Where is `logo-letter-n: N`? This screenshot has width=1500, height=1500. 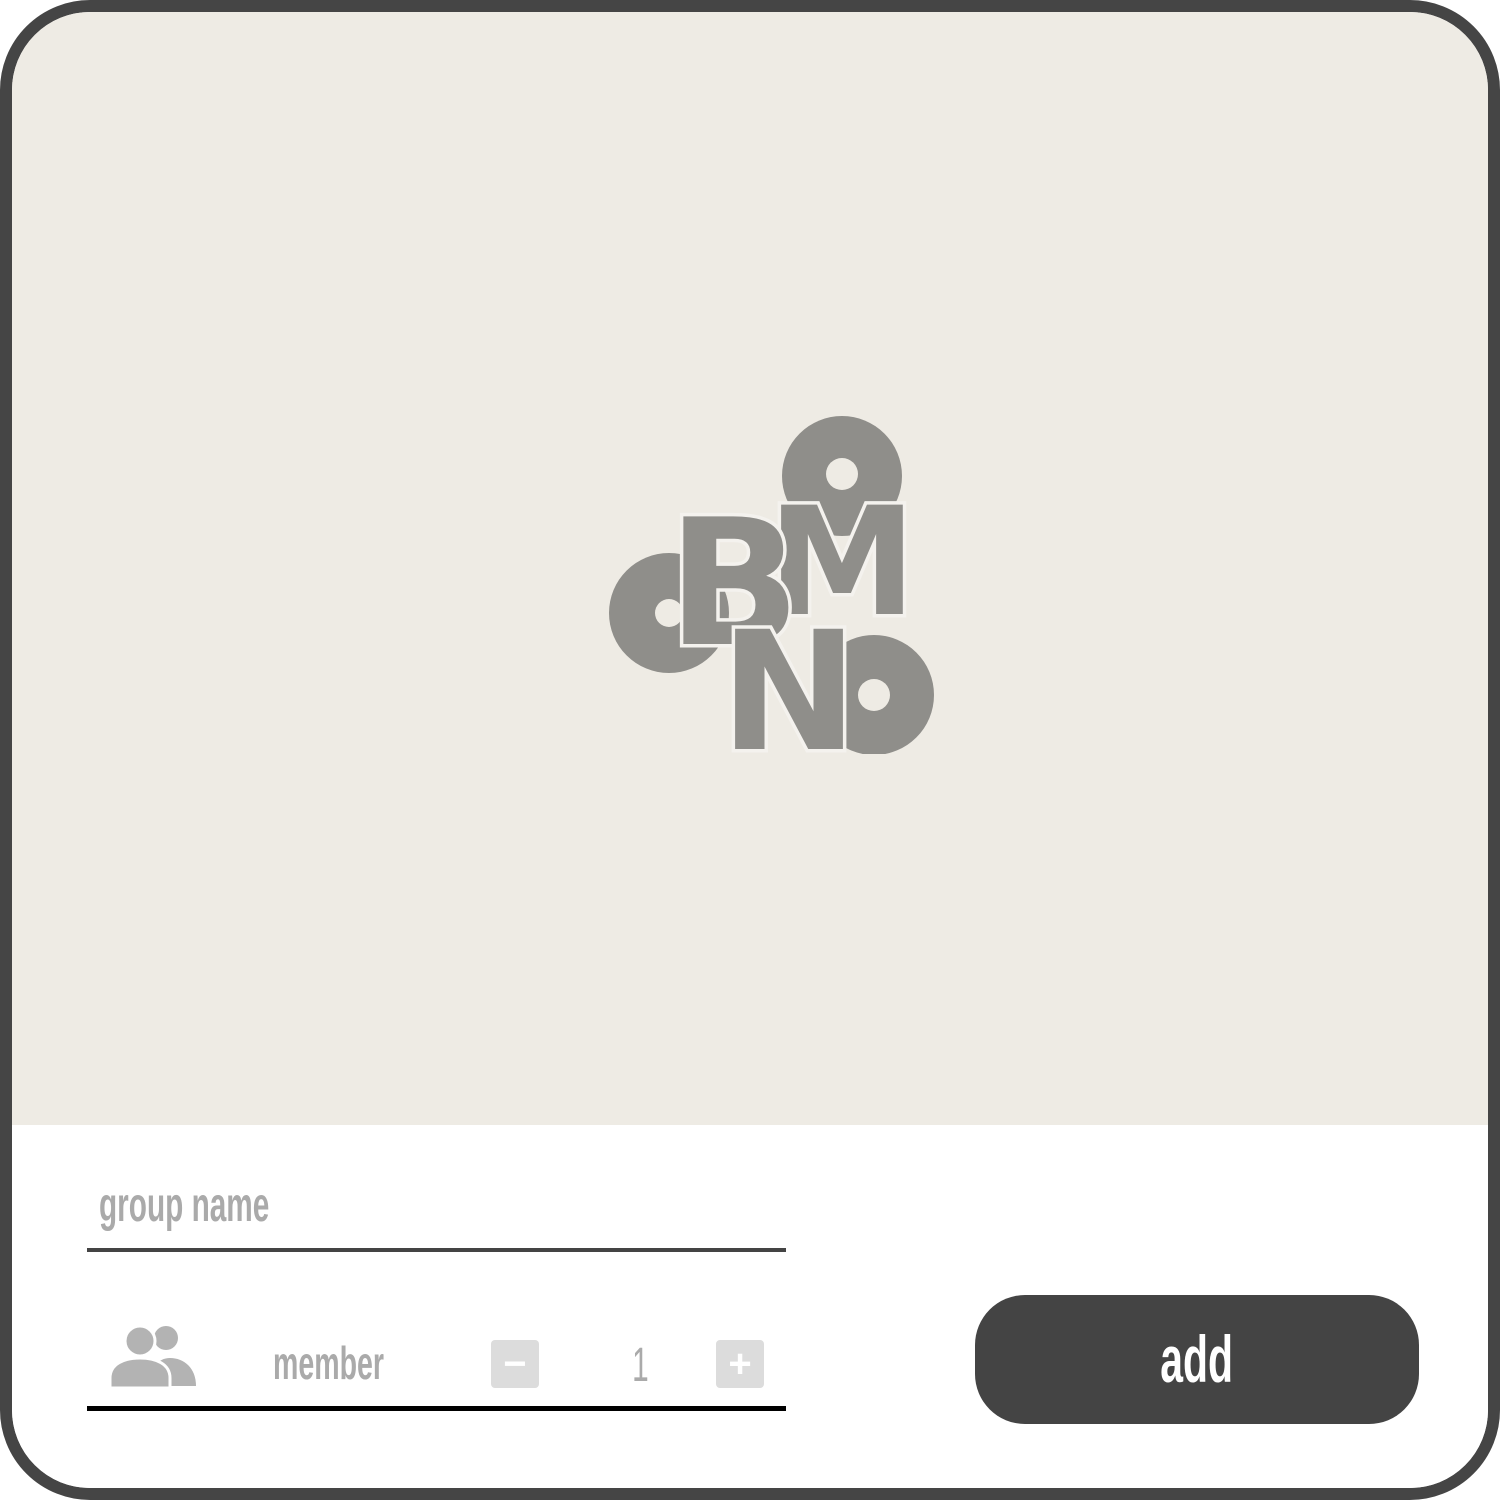
logo-letter-n: N is located at coordinates (789, 675).